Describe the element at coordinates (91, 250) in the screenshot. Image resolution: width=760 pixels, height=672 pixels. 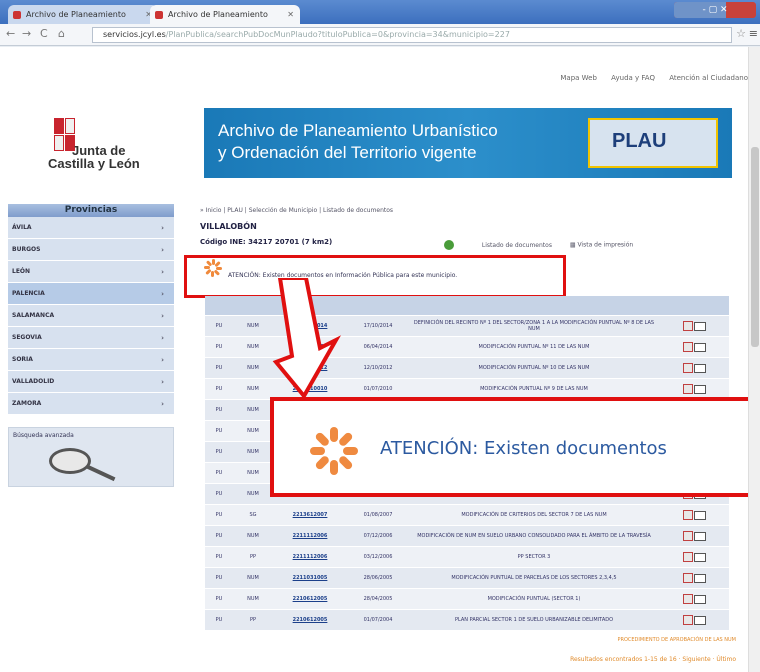
I see `sidebar-item-burgos: BURGOS ›` at that location.